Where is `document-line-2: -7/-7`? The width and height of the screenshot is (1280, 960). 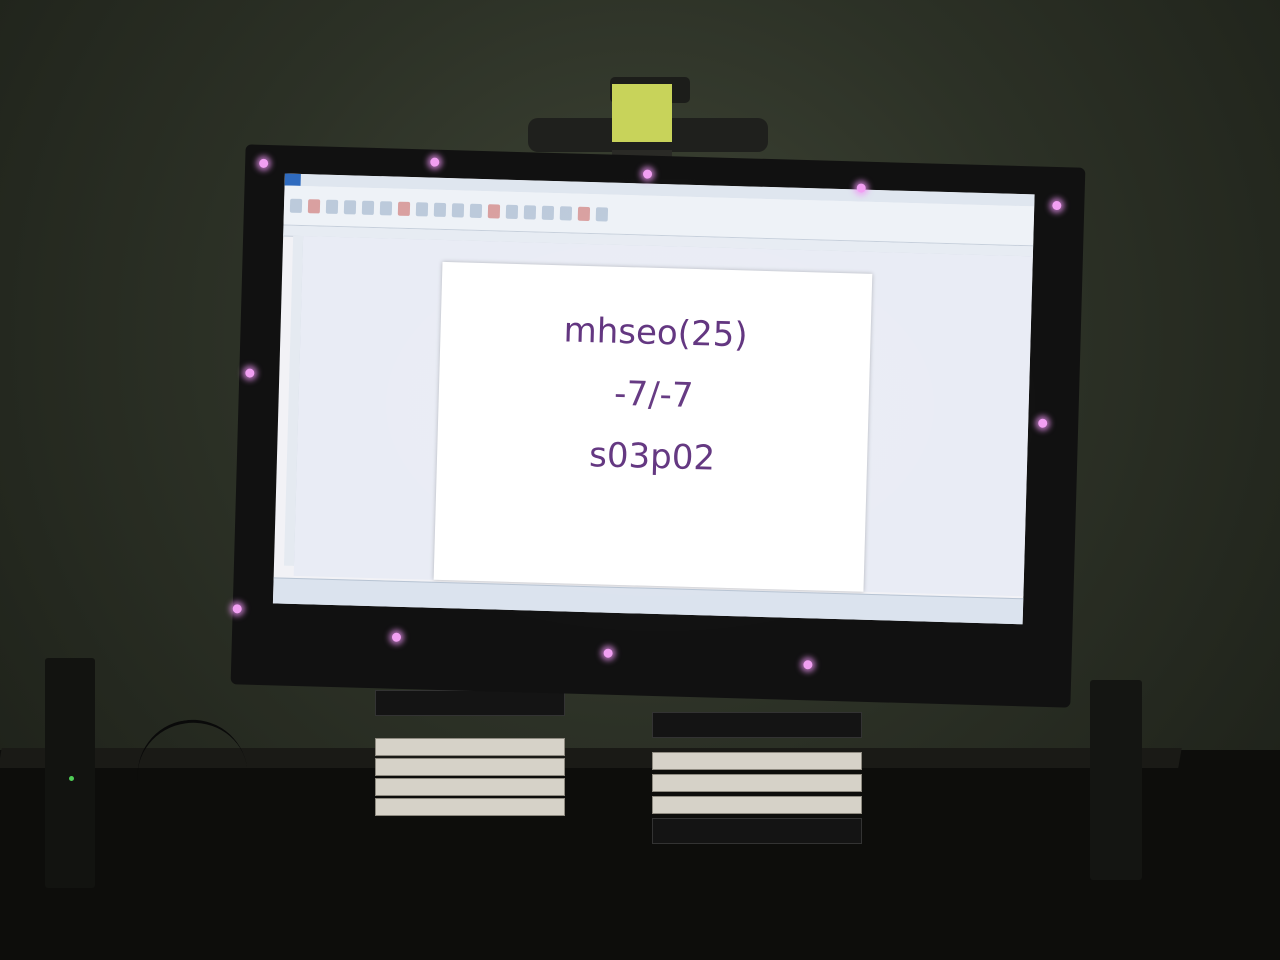
document-line-2: -7/-7 is located at coordinates (654, 394).